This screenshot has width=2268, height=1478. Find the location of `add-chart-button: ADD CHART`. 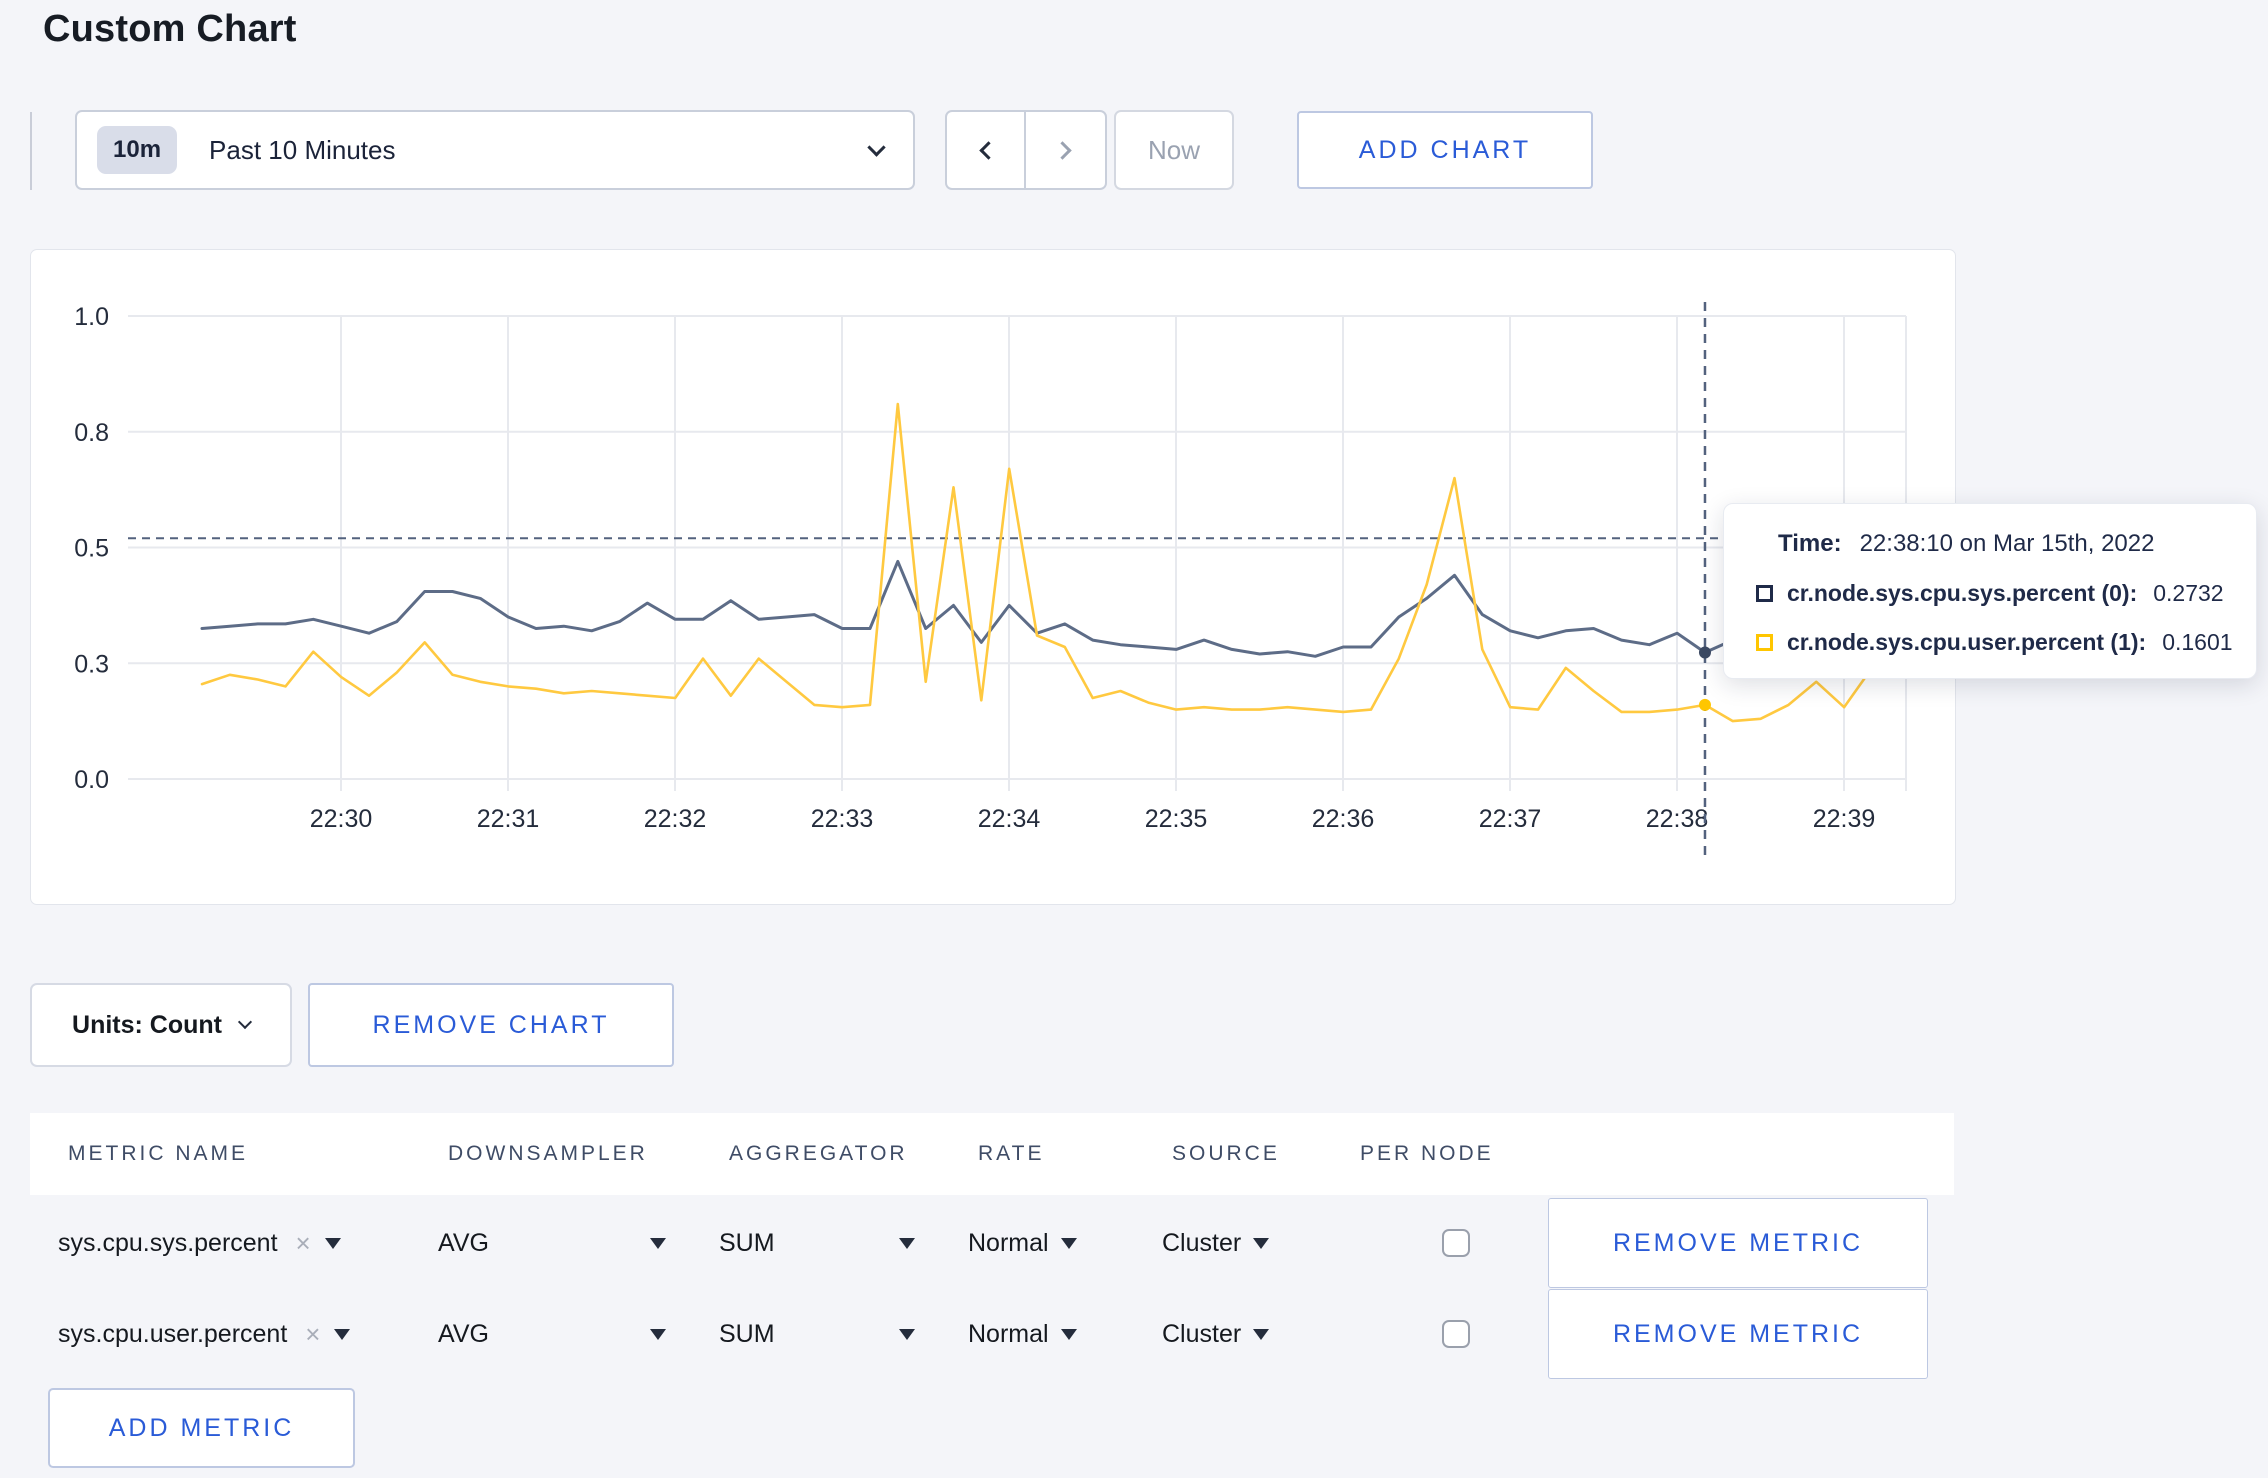

add-chart-button: ADD CHART is located at coordinates (1445, 150).